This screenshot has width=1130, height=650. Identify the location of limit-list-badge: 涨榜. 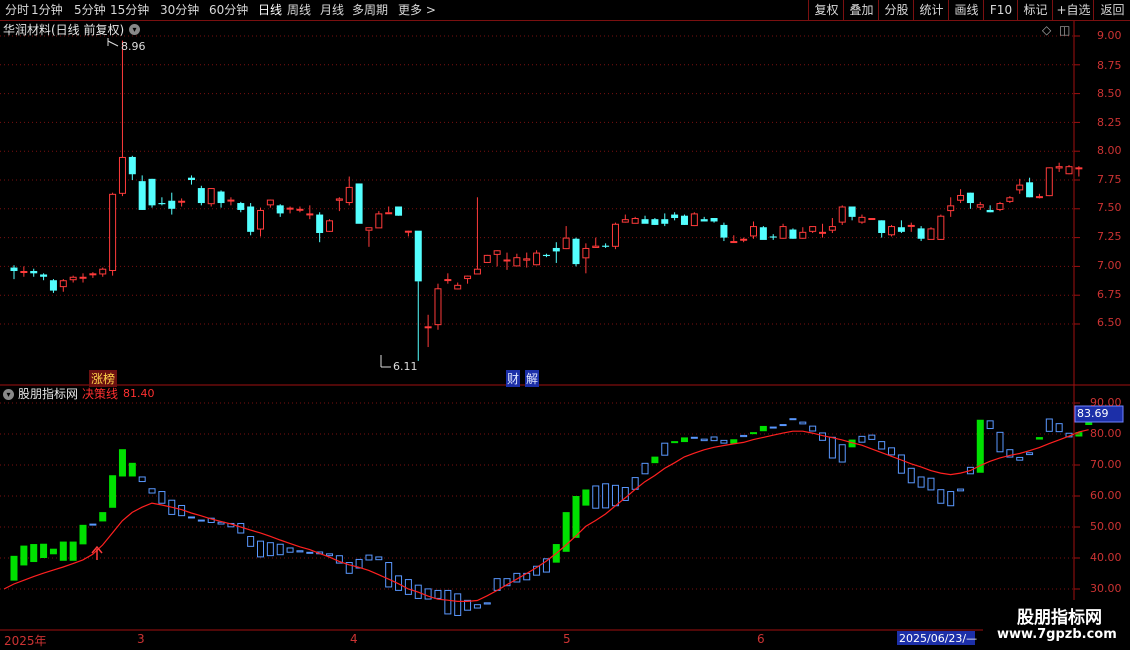
(103, 378).